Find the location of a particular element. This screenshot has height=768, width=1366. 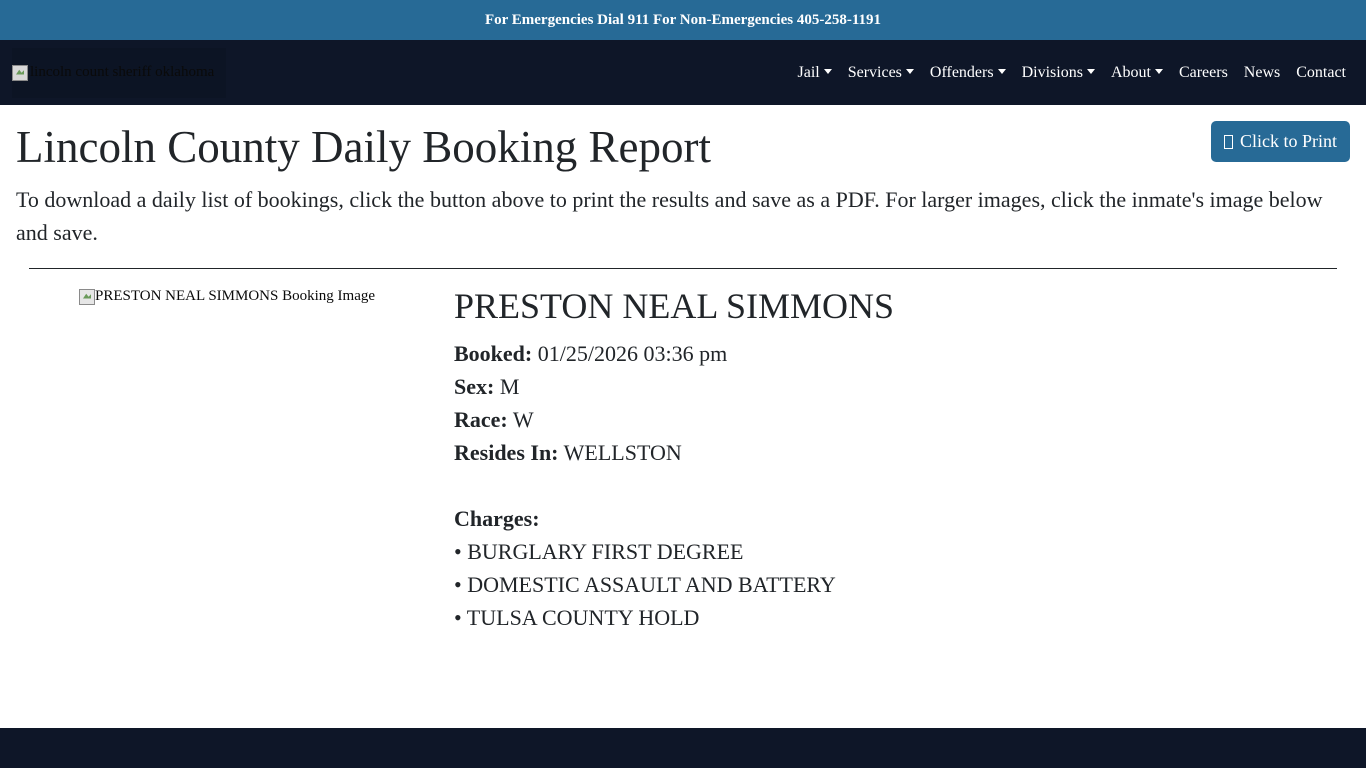

nav-label: Offenders is located at coordinates (961, 72).